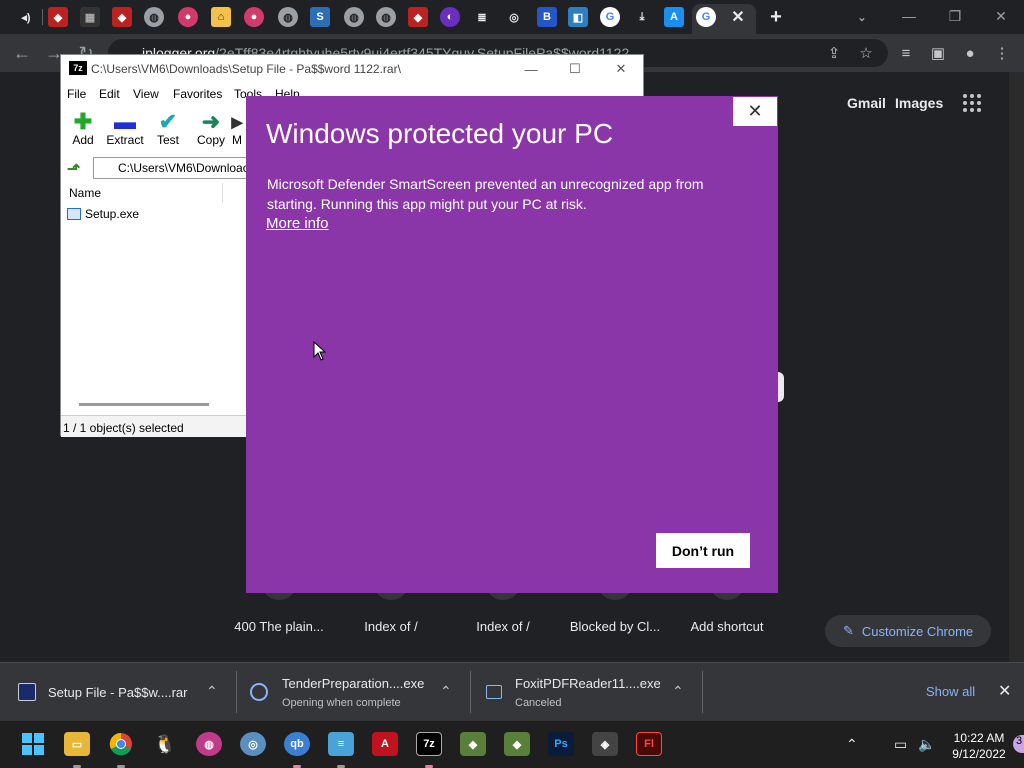  Describe the element at coordinates (385, 744) in the screenshot. I see `acrobat-icon: A` at that location.